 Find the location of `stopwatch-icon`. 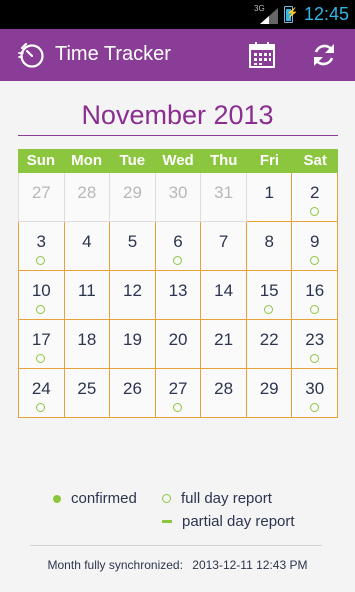

stopwatch-icon is located at coordinates (31, 55).